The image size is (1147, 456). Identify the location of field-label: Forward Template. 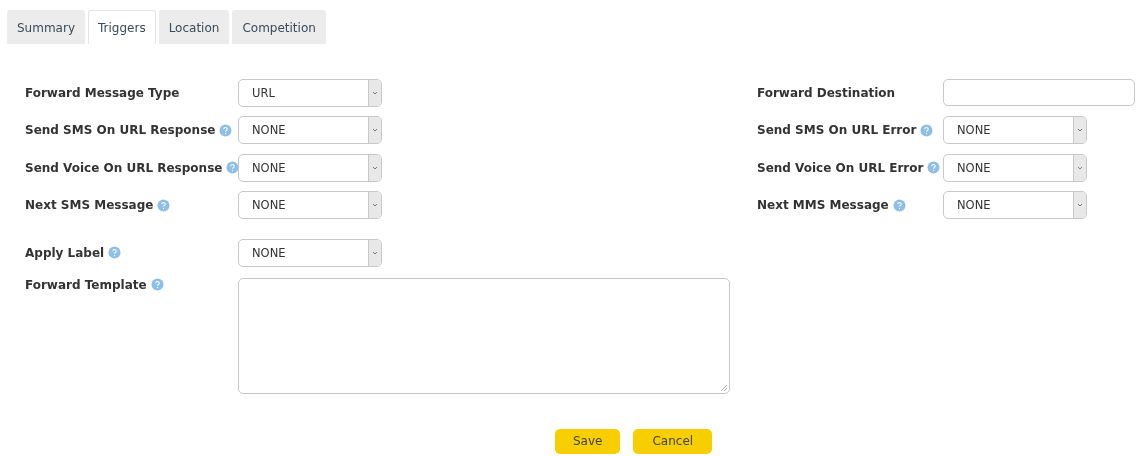
(86, 284).